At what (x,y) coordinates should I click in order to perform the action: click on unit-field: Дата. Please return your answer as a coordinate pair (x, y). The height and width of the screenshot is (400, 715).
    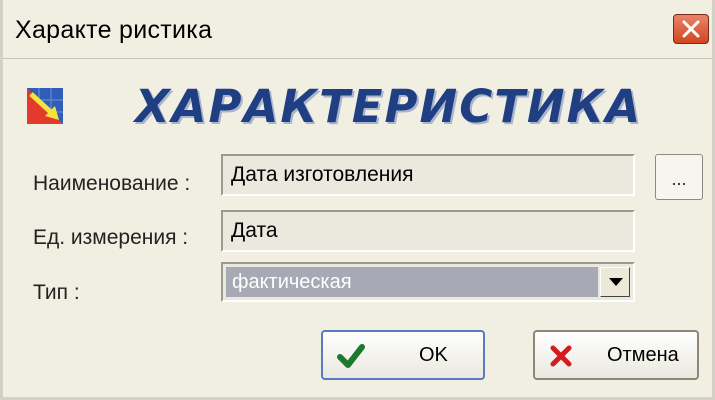
    Looking at the image, I should click on (428, 231).